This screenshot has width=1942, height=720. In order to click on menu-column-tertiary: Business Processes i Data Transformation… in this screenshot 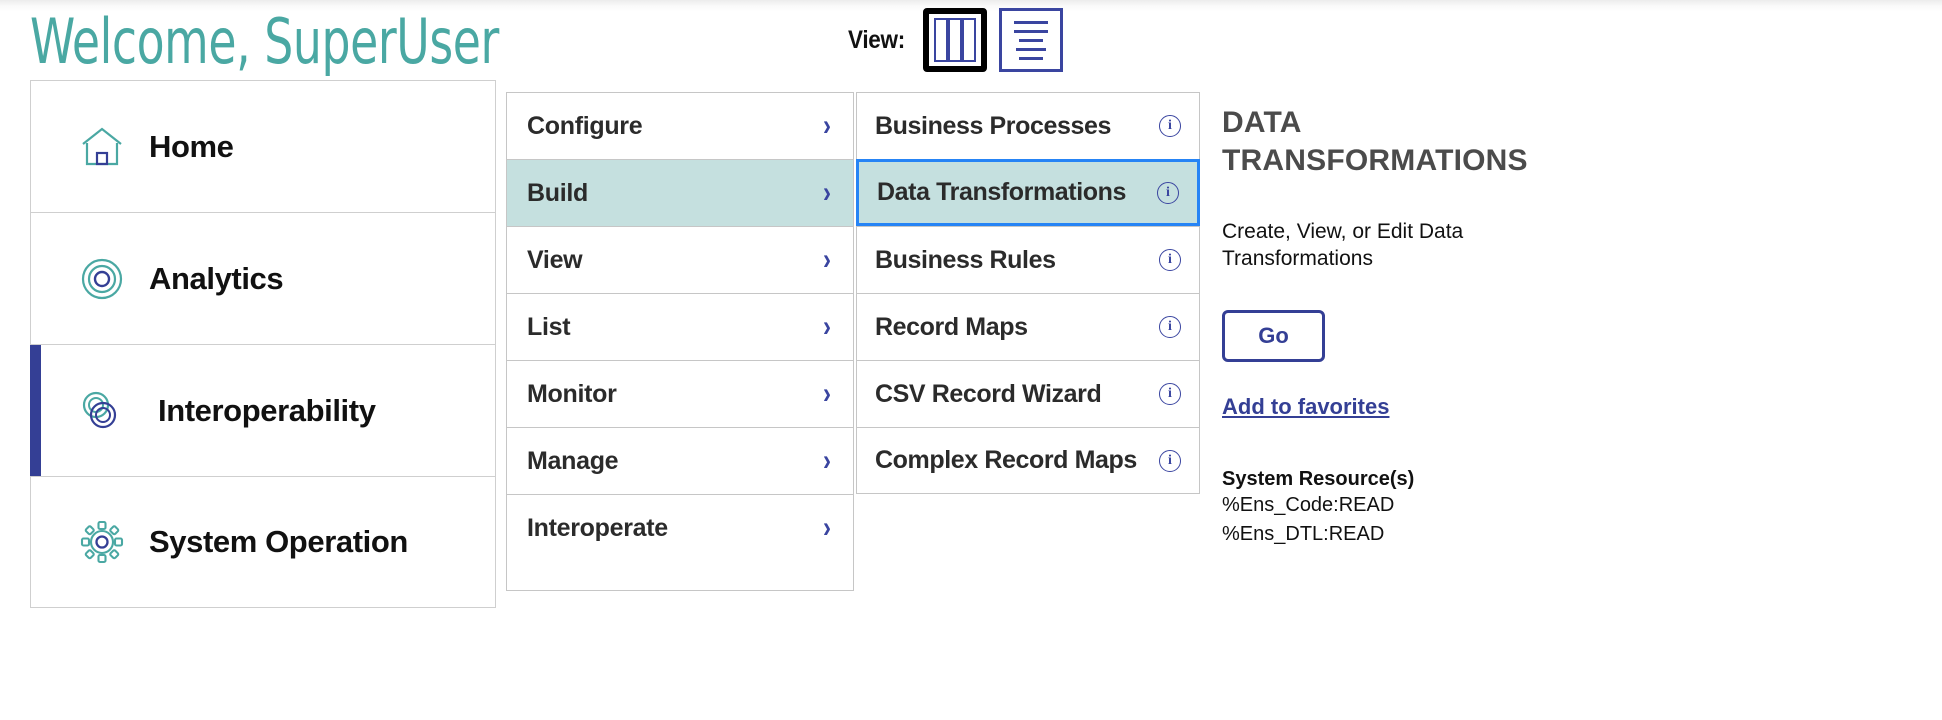, I will do `click(1028, 293)`.